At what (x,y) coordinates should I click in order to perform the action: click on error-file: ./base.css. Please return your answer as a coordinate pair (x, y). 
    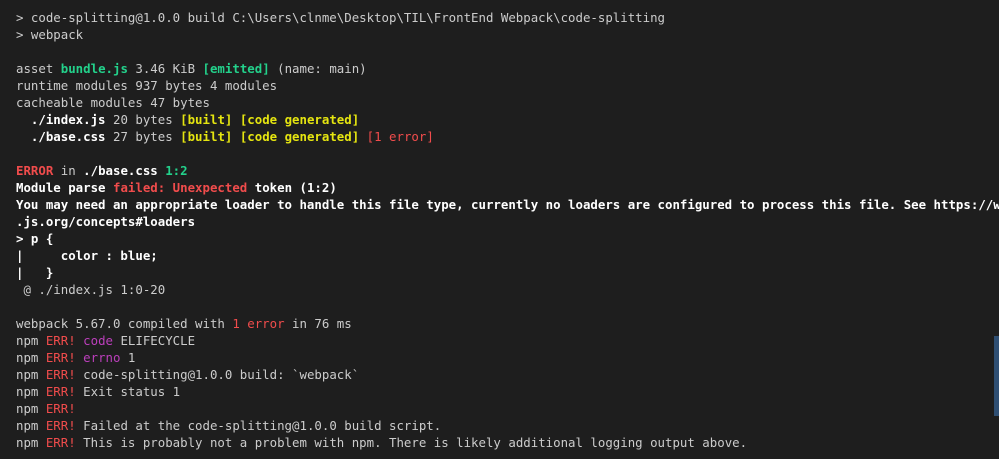
    Looking at the image, I should click on (120, 170).